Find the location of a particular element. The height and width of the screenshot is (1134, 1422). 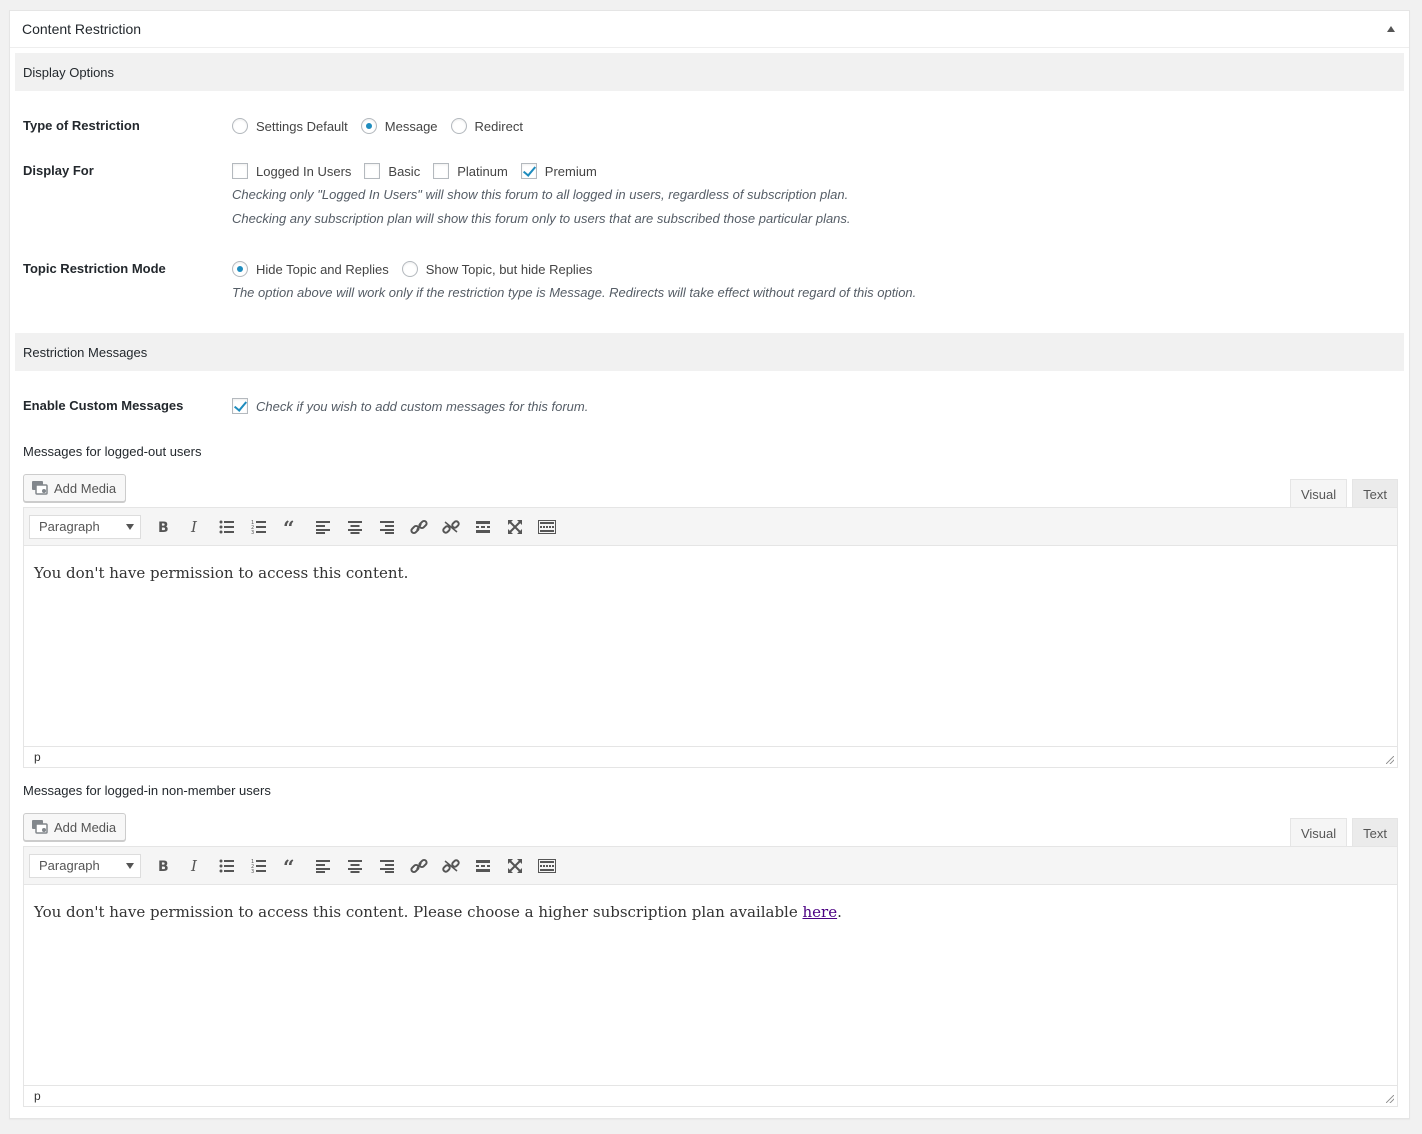

radio-message: Message is located at coordinates (399, 126).